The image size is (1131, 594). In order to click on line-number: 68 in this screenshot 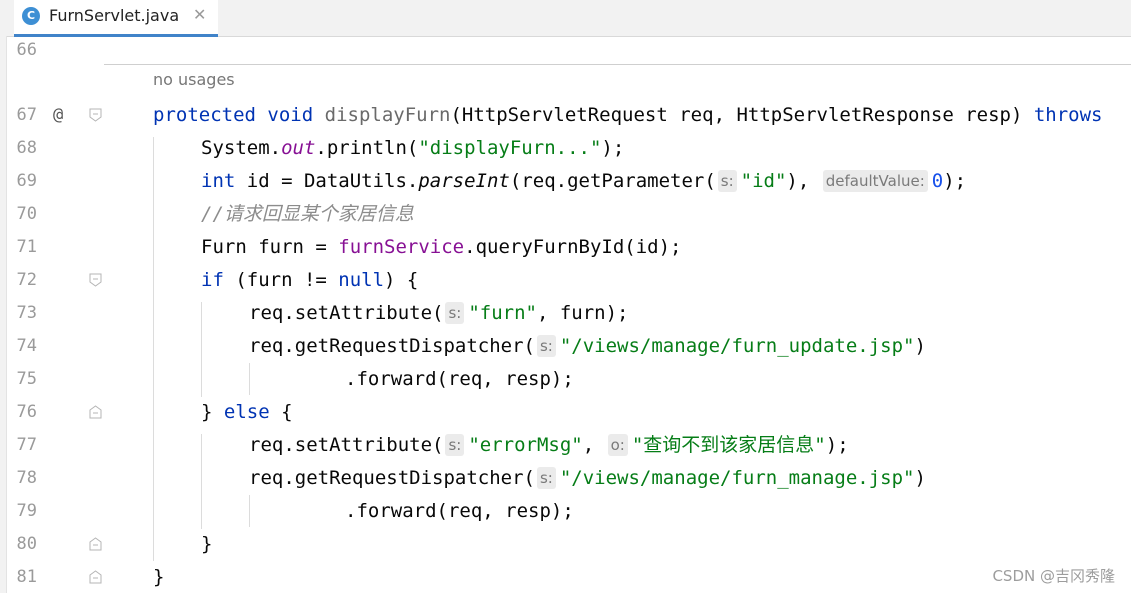, I will do `click(26, 148)`.